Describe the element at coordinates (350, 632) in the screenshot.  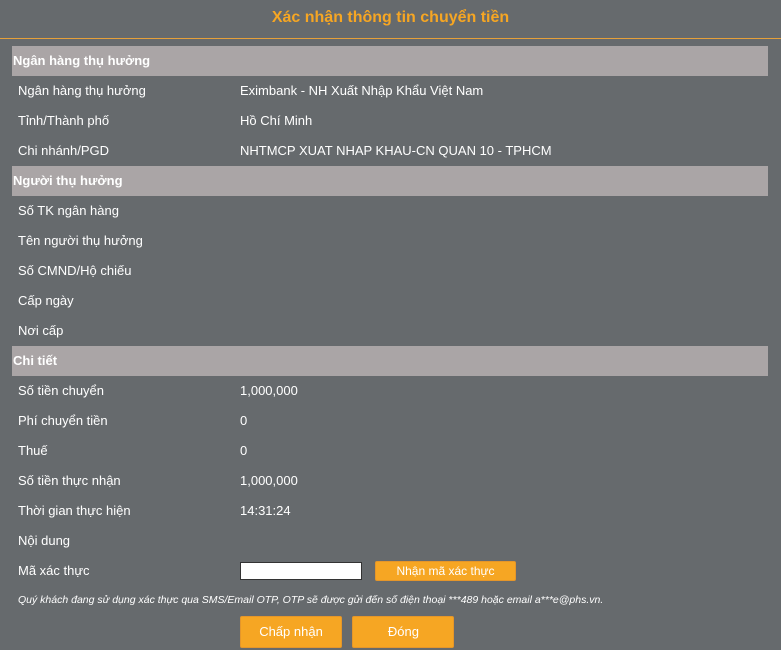
I see `dialog-actions: Chấp nhận Đóng` at that location.